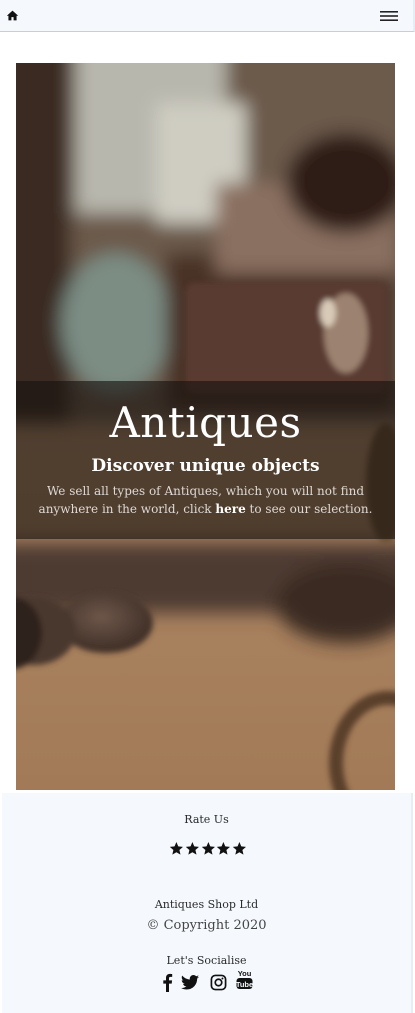  I want to click on hamburger-menu-icon, so click(389, 16).